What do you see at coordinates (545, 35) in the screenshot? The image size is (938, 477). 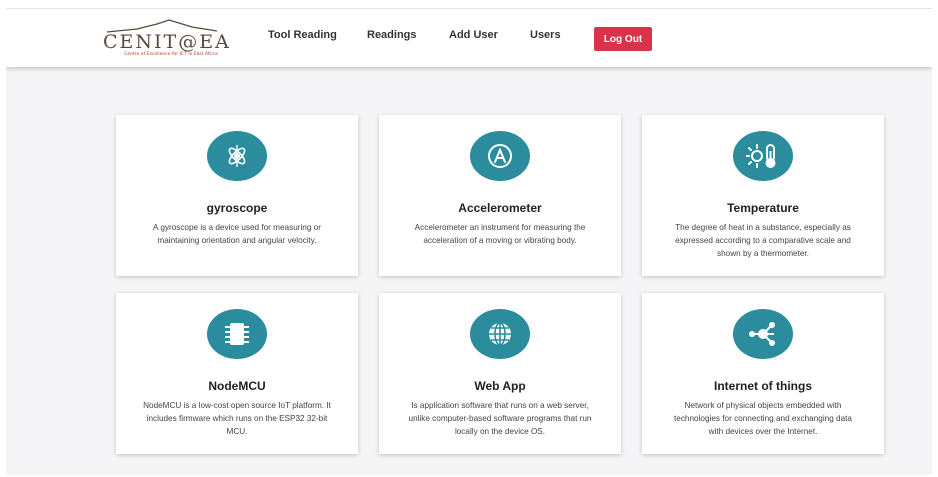 I see `nav-users: Users` at bounding box center [545, 35].